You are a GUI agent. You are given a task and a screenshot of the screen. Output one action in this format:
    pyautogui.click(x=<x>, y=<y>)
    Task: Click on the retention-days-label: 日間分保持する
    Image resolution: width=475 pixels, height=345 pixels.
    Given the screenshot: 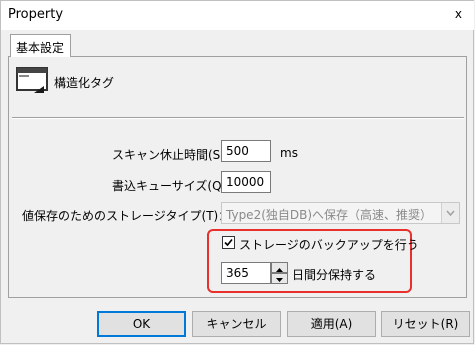 What is the action you would take?
    pyautogui.click(x=334, y=275)
    